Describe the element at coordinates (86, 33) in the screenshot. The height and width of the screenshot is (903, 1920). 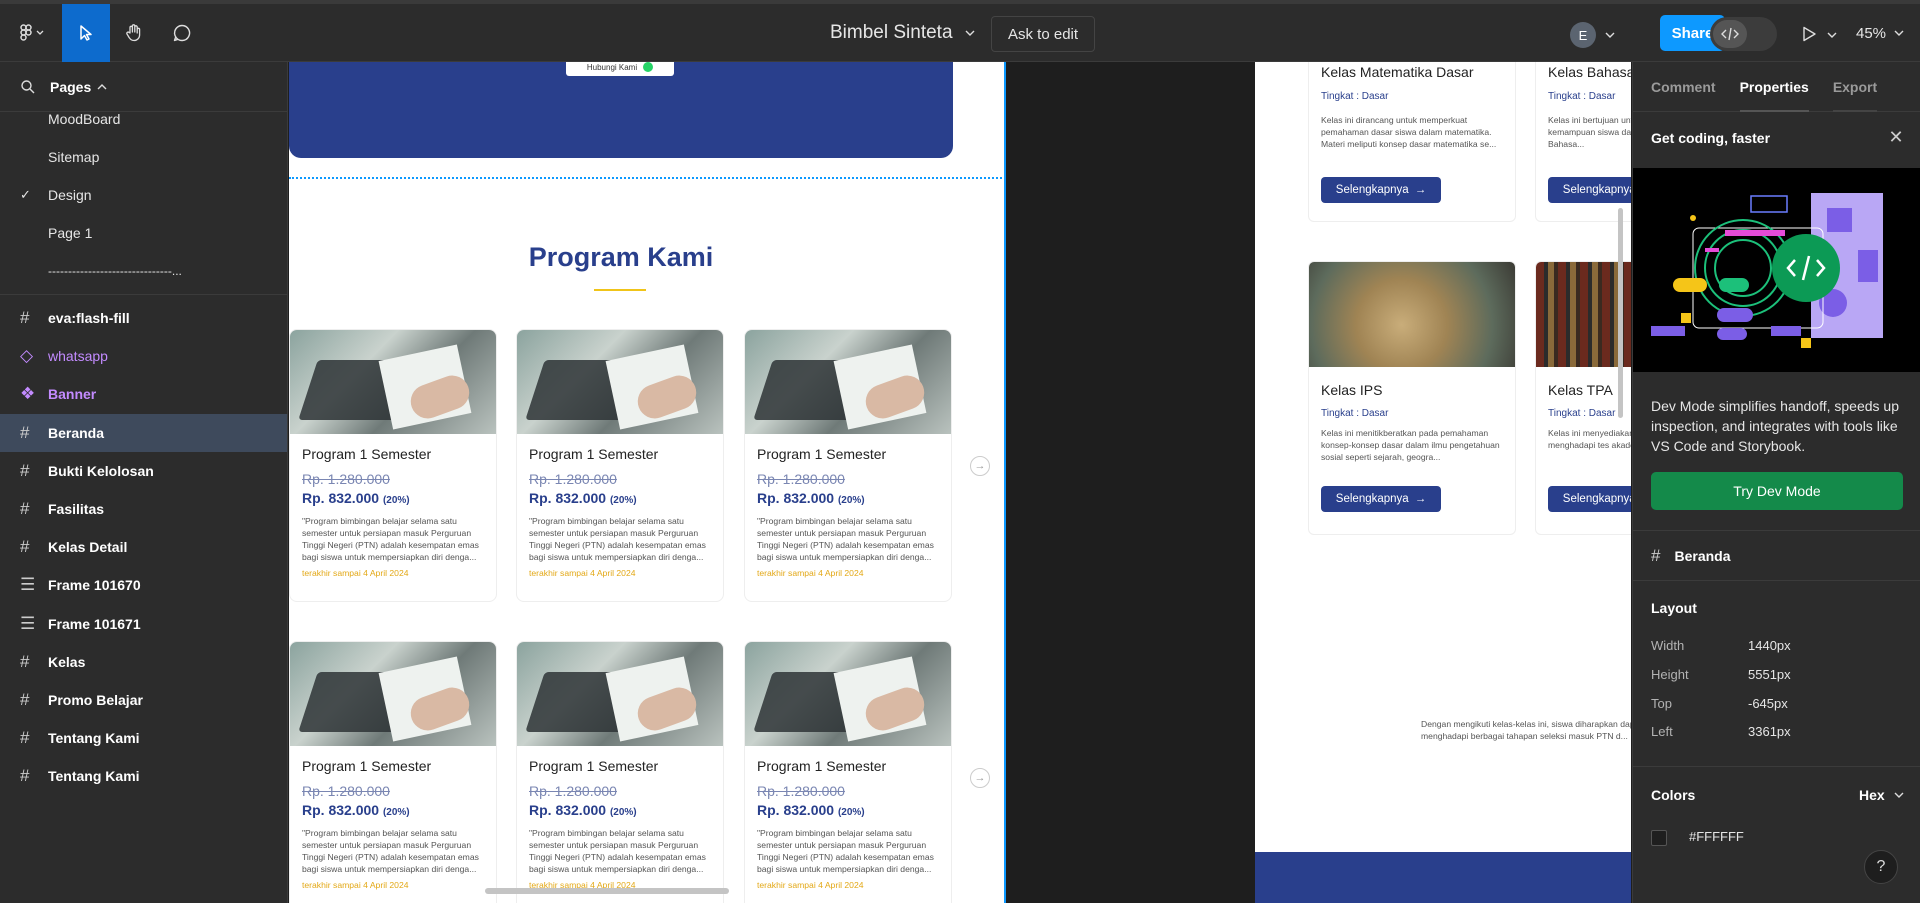
I see `move-tool-button` at that location.